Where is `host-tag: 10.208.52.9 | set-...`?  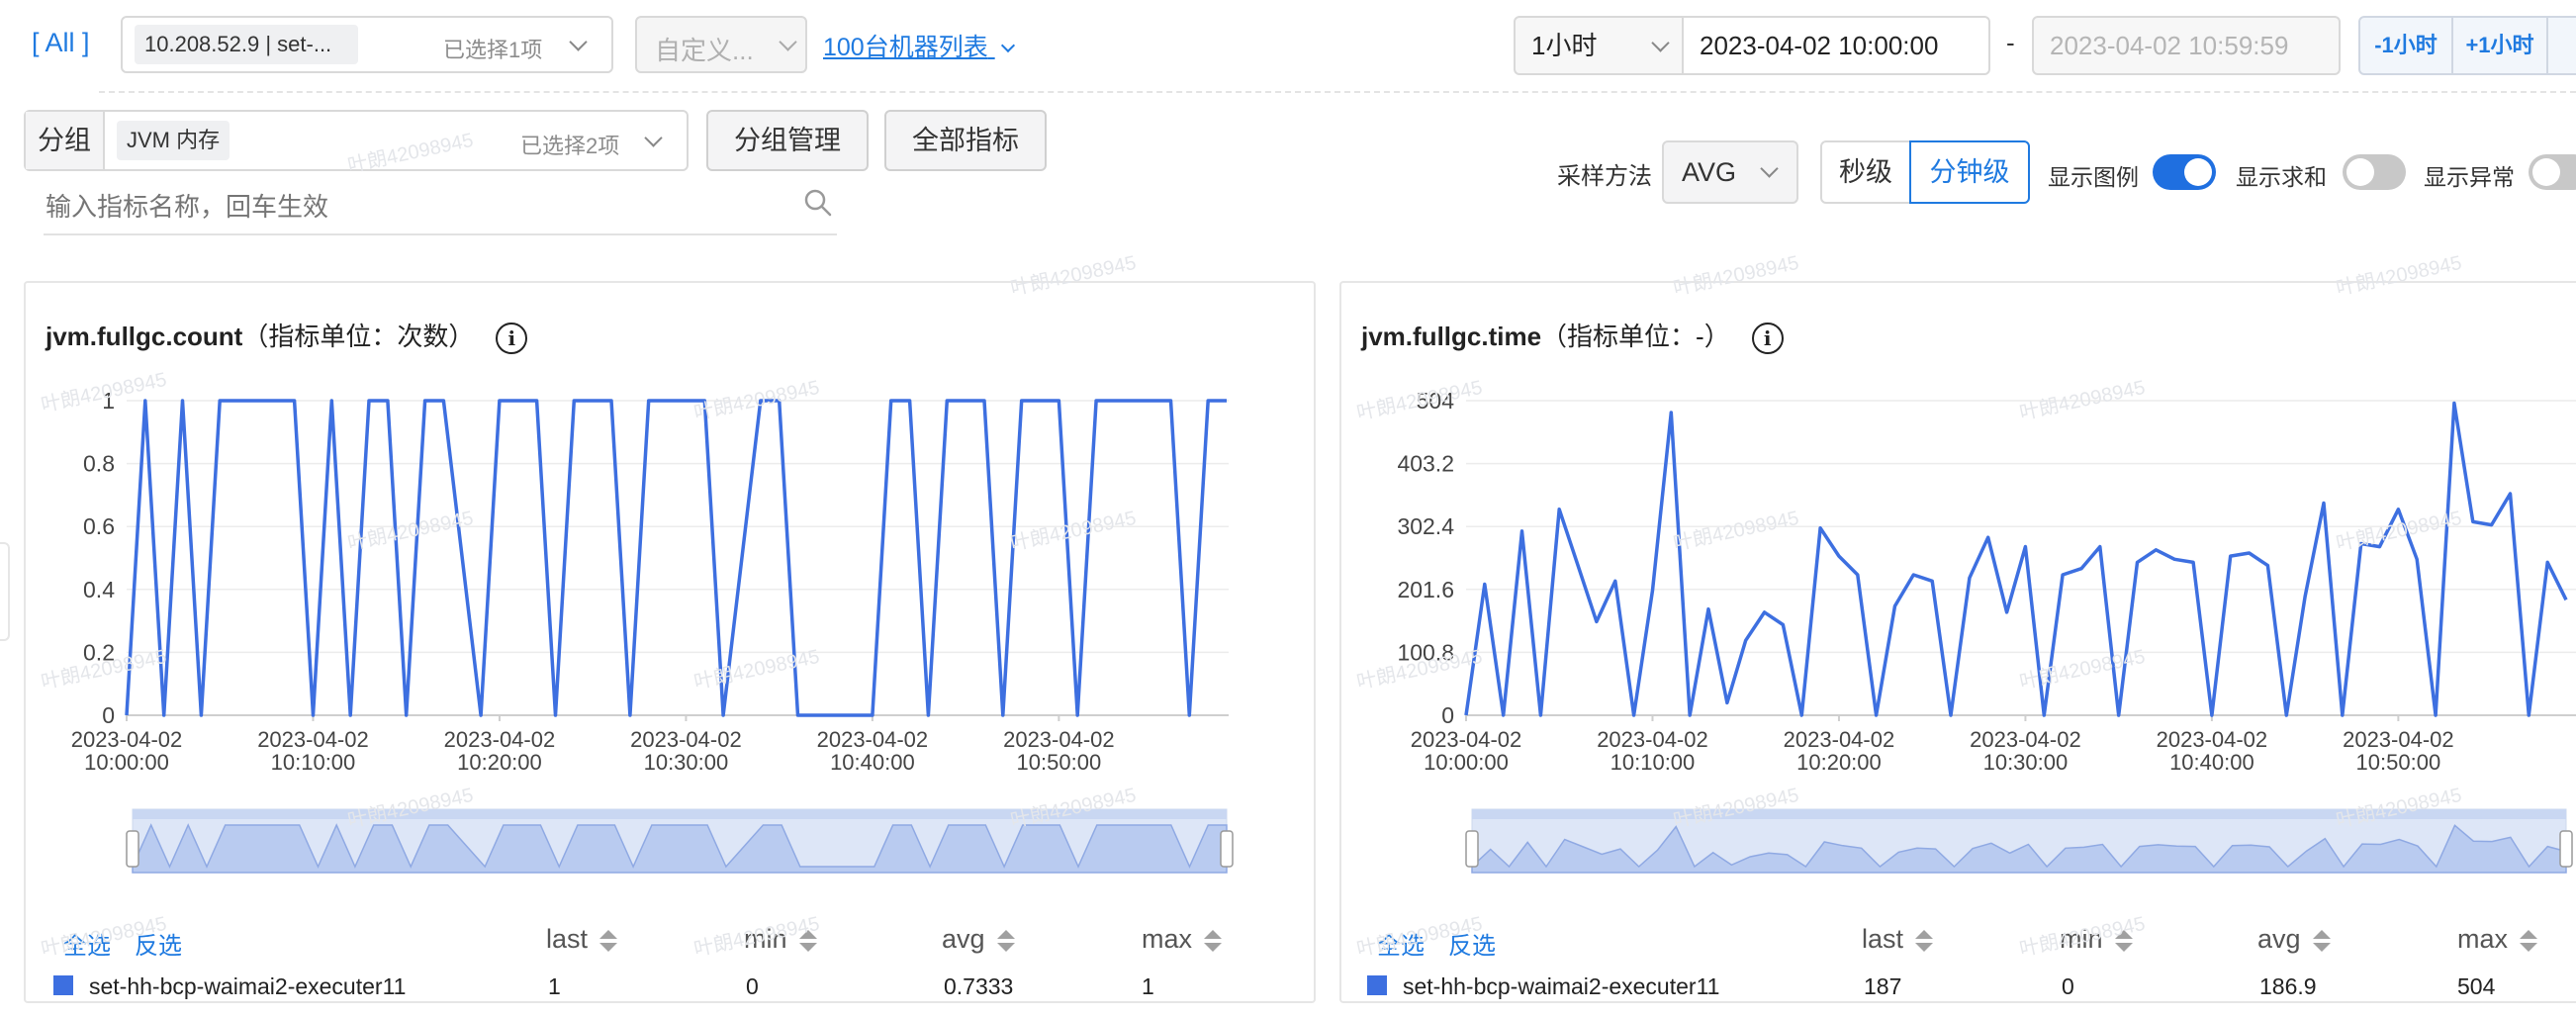
host-tag: 10.208.52.9 | set-... is located at coordinates (246, 44).